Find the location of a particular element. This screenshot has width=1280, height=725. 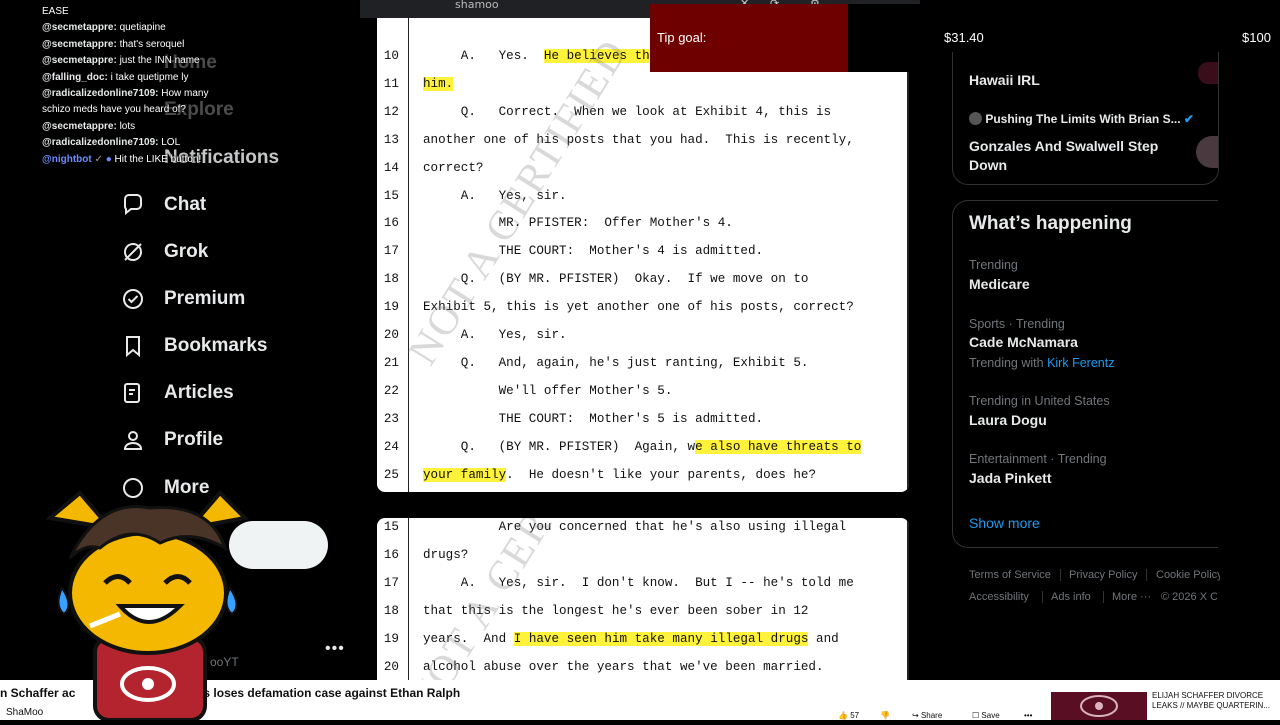

line-number: 12 is located at coordinates (391, 111).